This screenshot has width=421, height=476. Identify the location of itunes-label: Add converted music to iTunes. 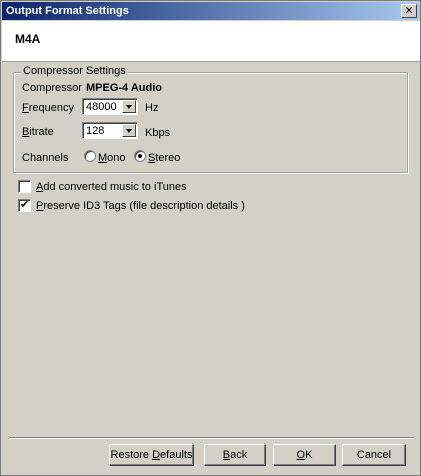
(111, 187).